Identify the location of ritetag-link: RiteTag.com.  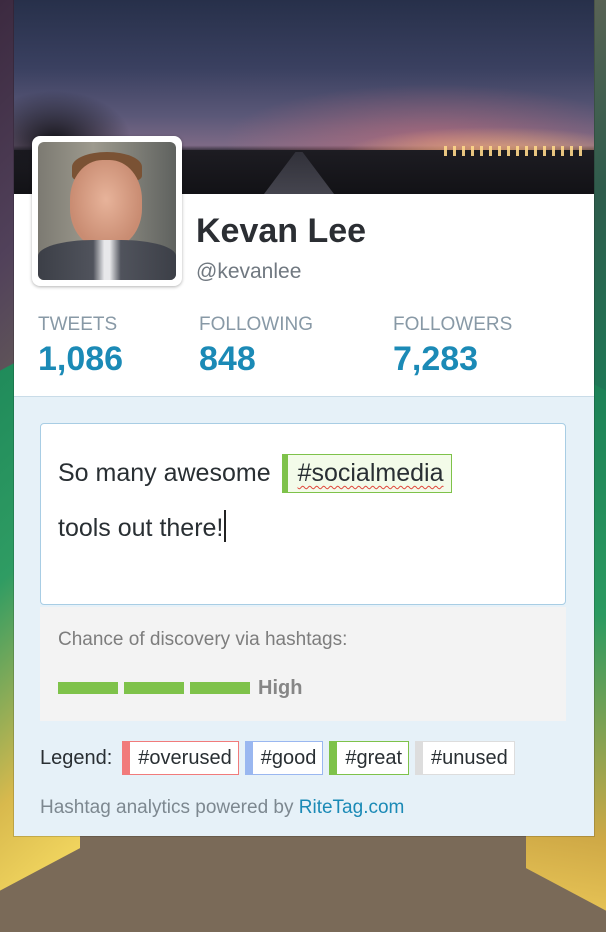
(352, 807).